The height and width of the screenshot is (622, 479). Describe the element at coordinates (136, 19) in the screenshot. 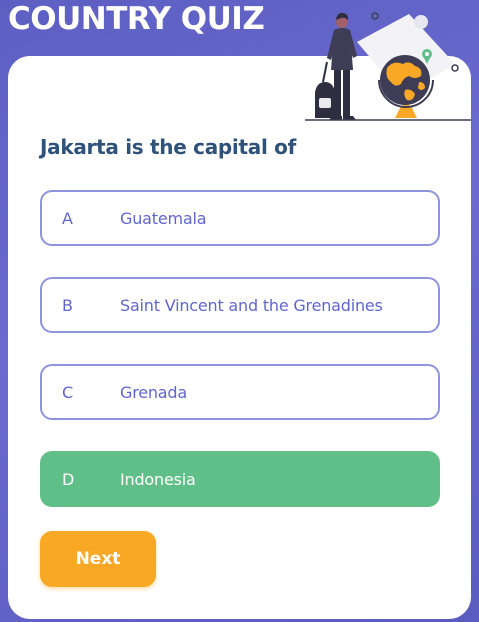

I see `app-title: COUNTRY QUIZ` at that location.